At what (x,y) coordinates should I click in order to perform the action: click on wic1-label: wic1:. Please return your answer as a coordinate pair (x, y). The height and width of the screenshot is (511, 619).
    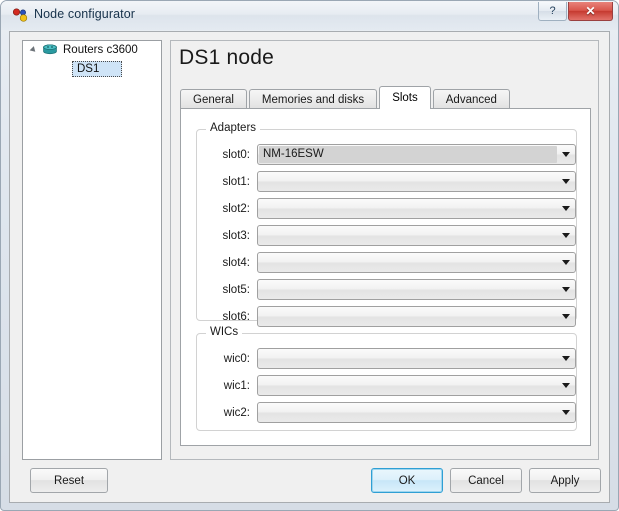
    Looking at the image, I should click on (236, 385).